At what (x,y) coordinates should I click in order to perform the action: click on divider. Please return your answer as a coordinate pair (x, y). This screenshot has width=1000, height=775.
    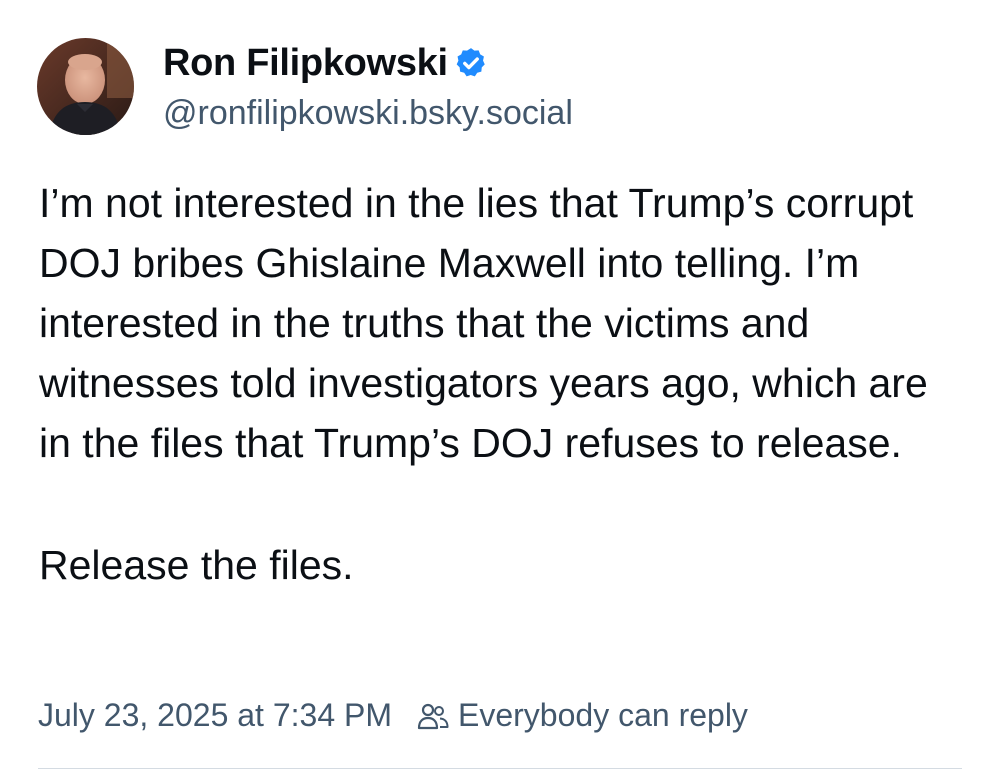
    Looking at the image, I should click on (500, 768).